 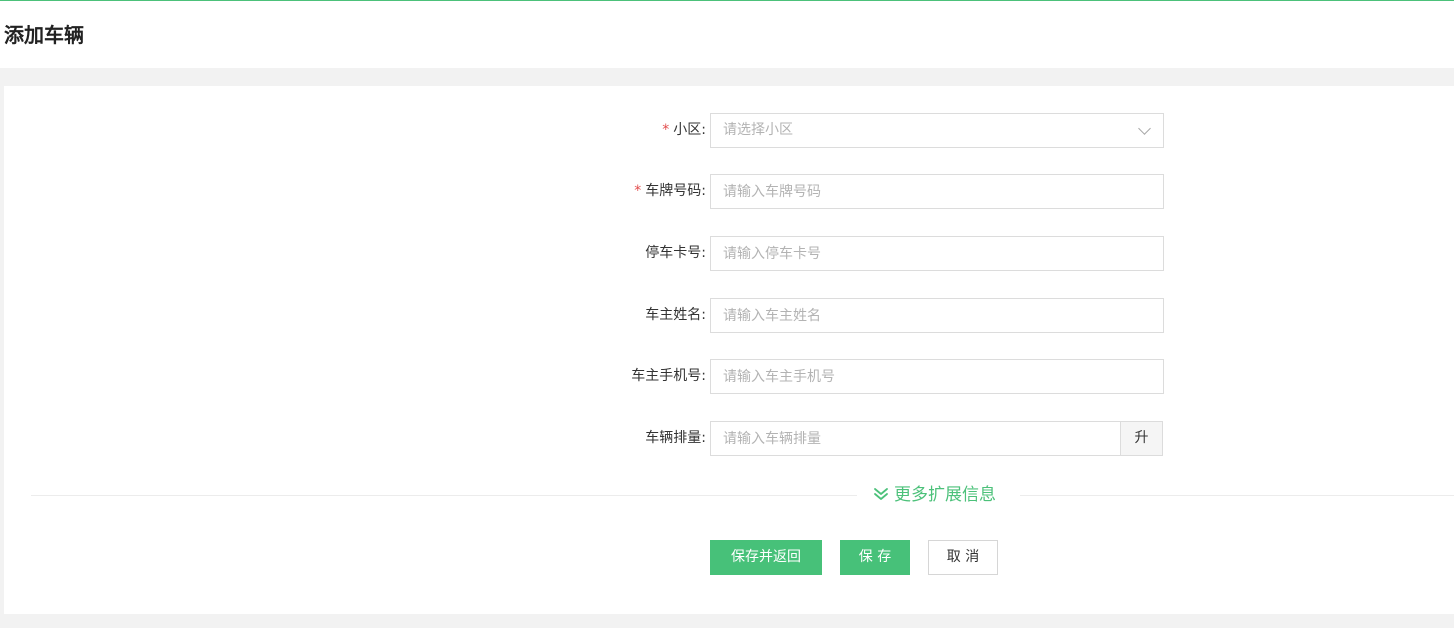 What do you see at coordinates (444, 495) in the screenshot?
I see `divider-left` at bounding box center [444, 495].